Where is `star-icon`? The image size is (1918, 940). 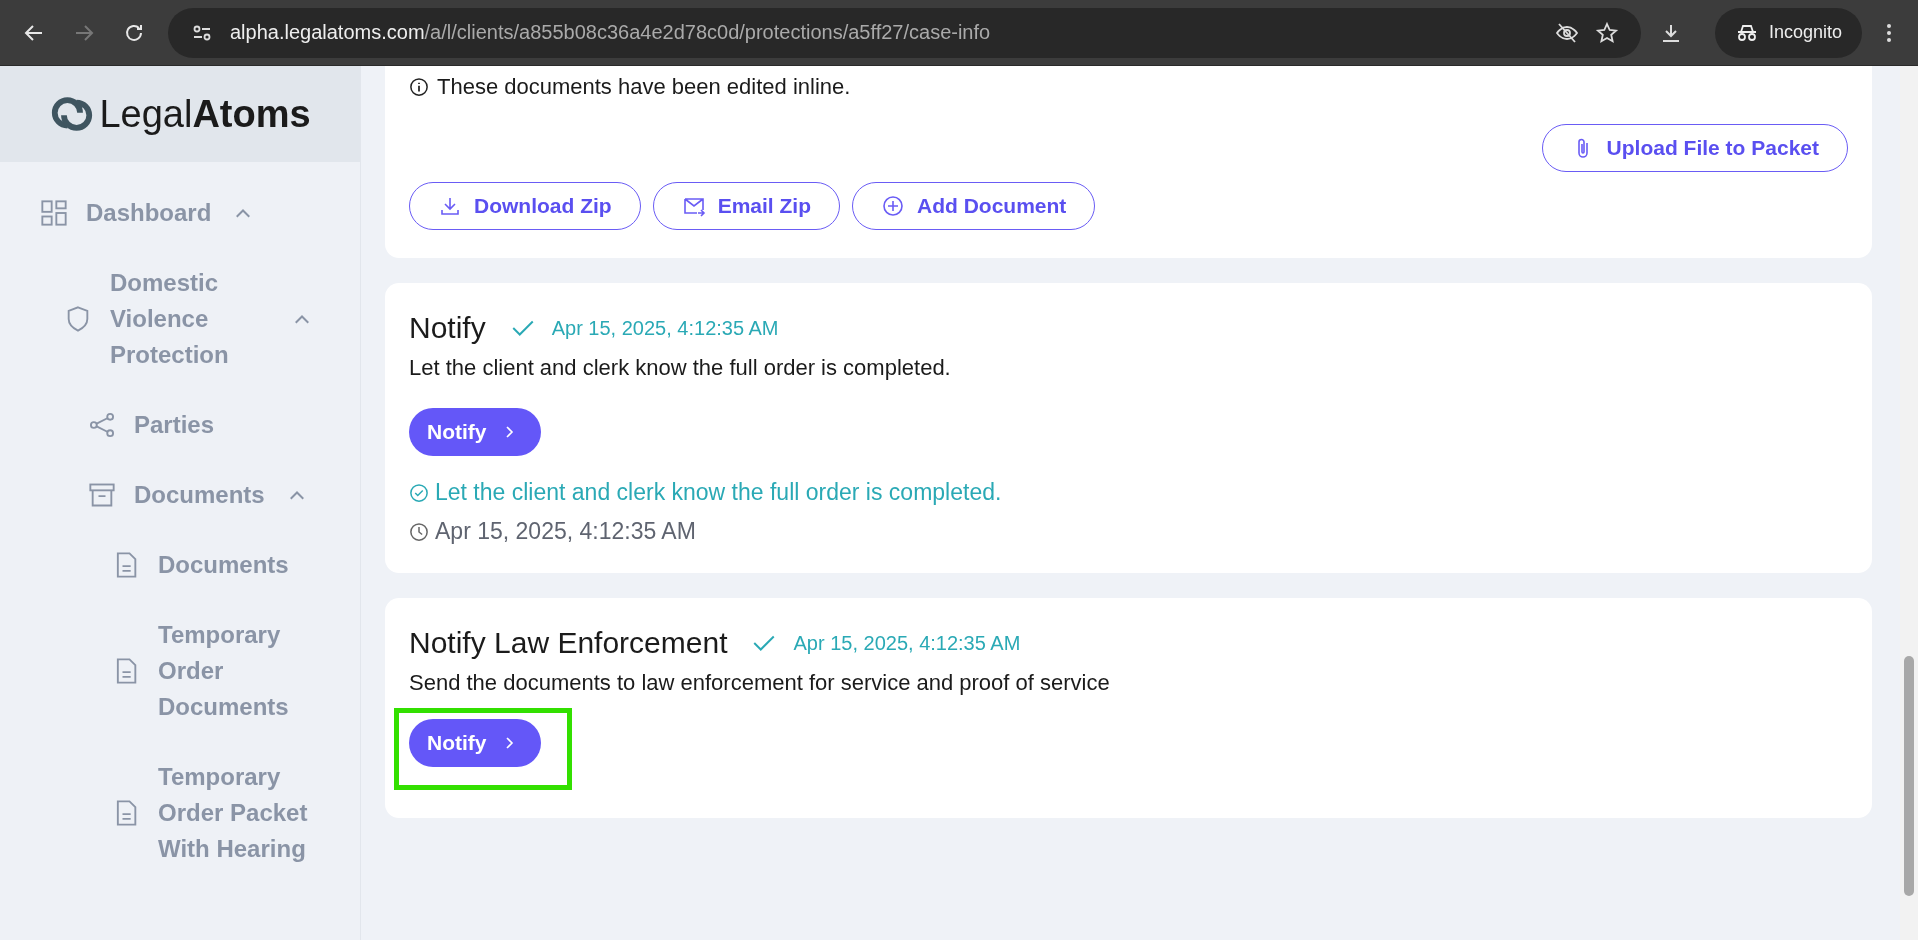
star-icon is located at coordinates (1606, 32).